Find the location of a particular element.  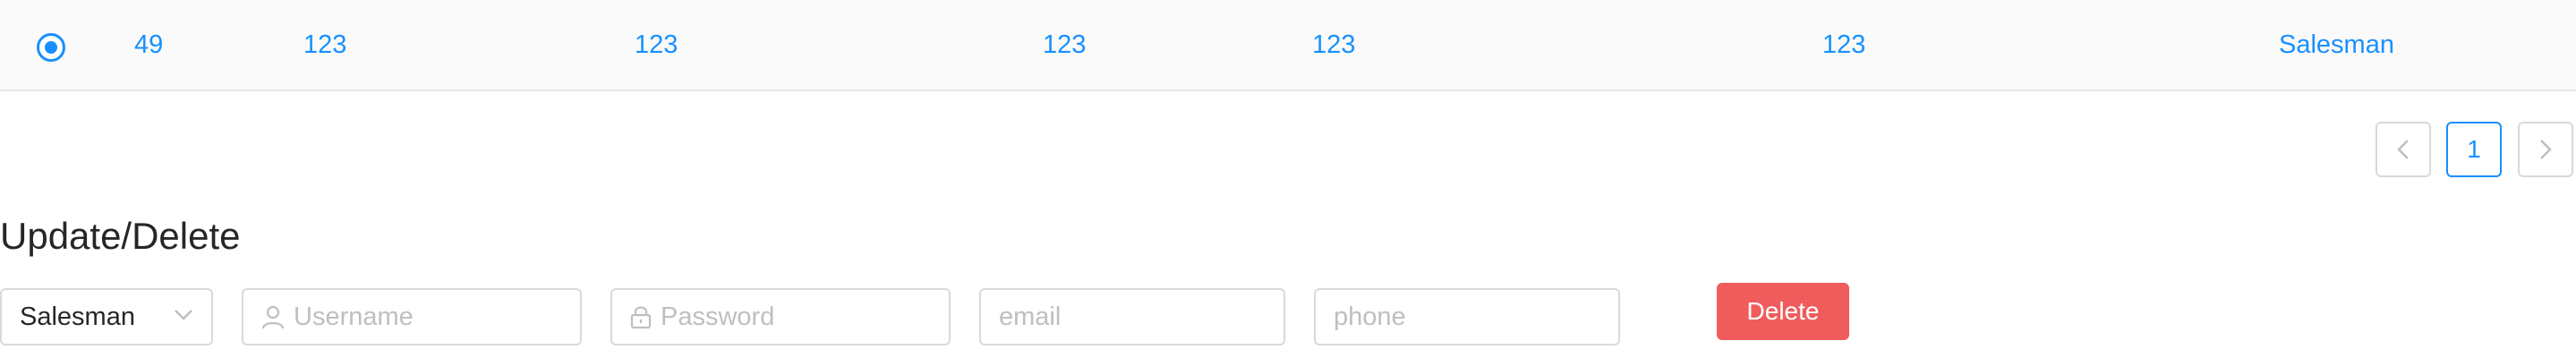

email-field is located at coordinates (1132, 316).